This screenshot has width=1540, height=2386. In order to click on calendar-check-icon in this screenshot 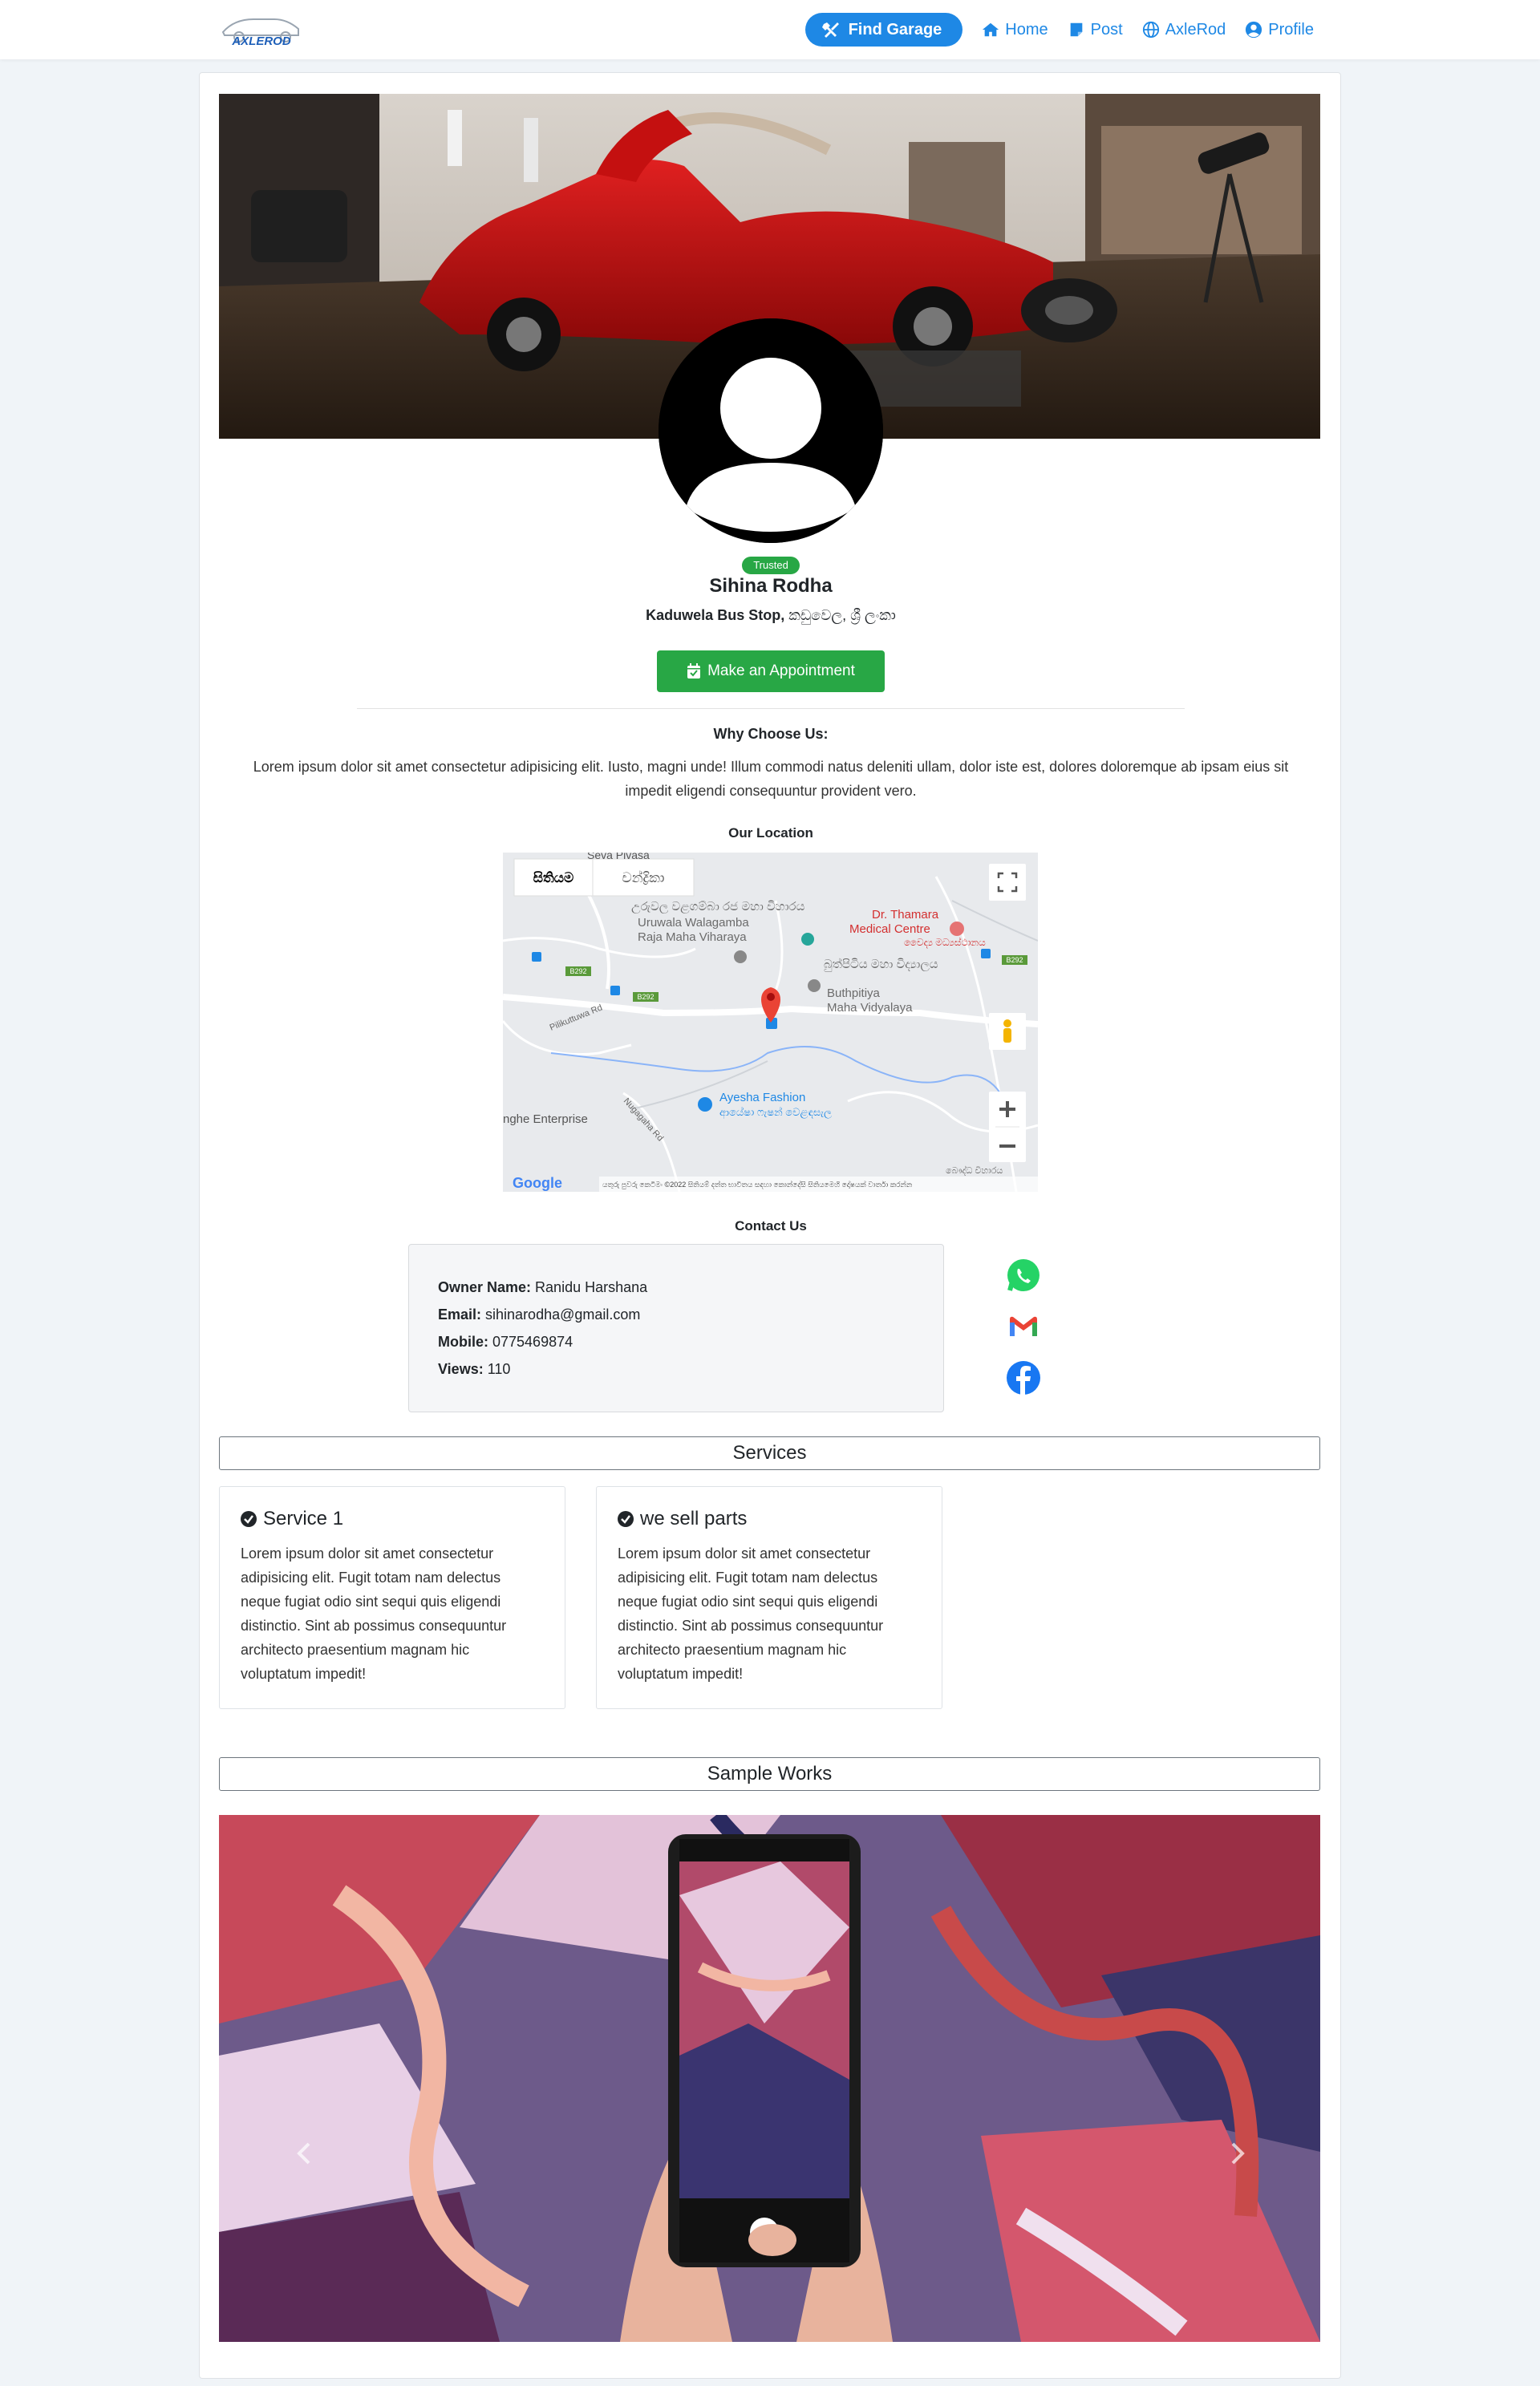, I will do `click(694, 671)`.